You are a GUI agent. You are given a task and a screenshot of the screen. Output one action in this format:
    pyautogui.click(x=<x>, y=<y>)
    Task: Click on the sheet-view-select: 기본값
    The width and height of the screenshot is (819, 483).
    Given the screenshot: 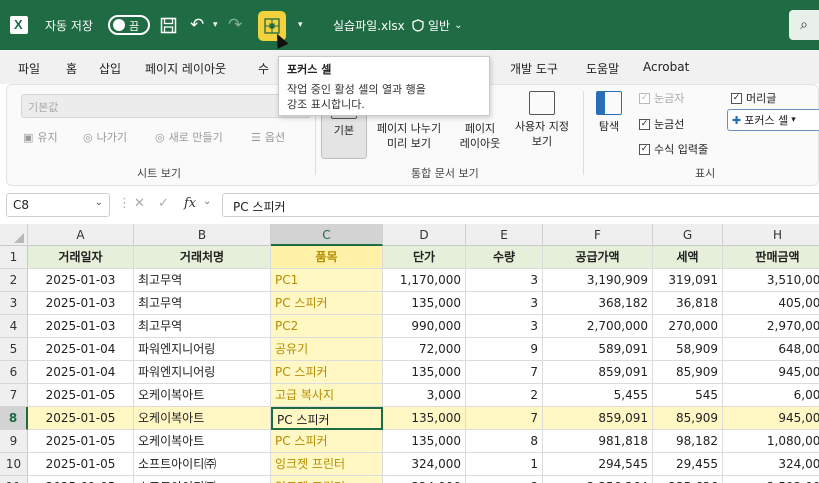 What is the action you would take?
    pyautogui.click(x=166, y=106)
    